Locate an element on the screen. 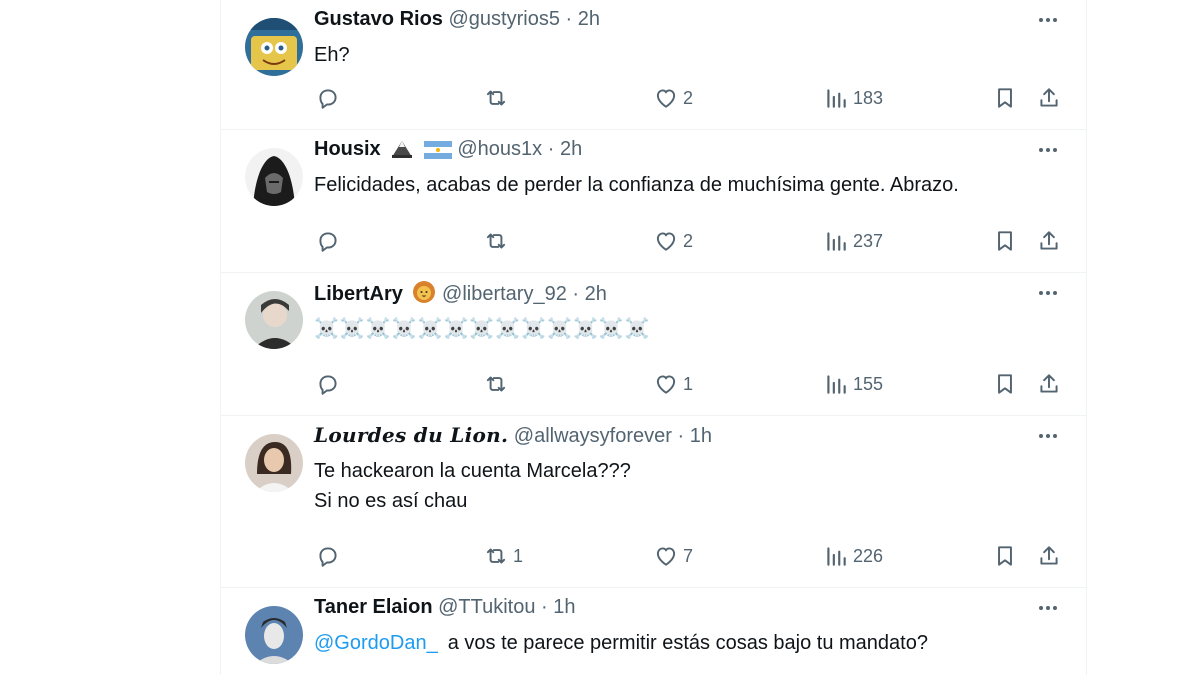 The height and width of the screenshot is (675, 1200). display-name: Gustavo Rios is located at coordinates (378, 19).